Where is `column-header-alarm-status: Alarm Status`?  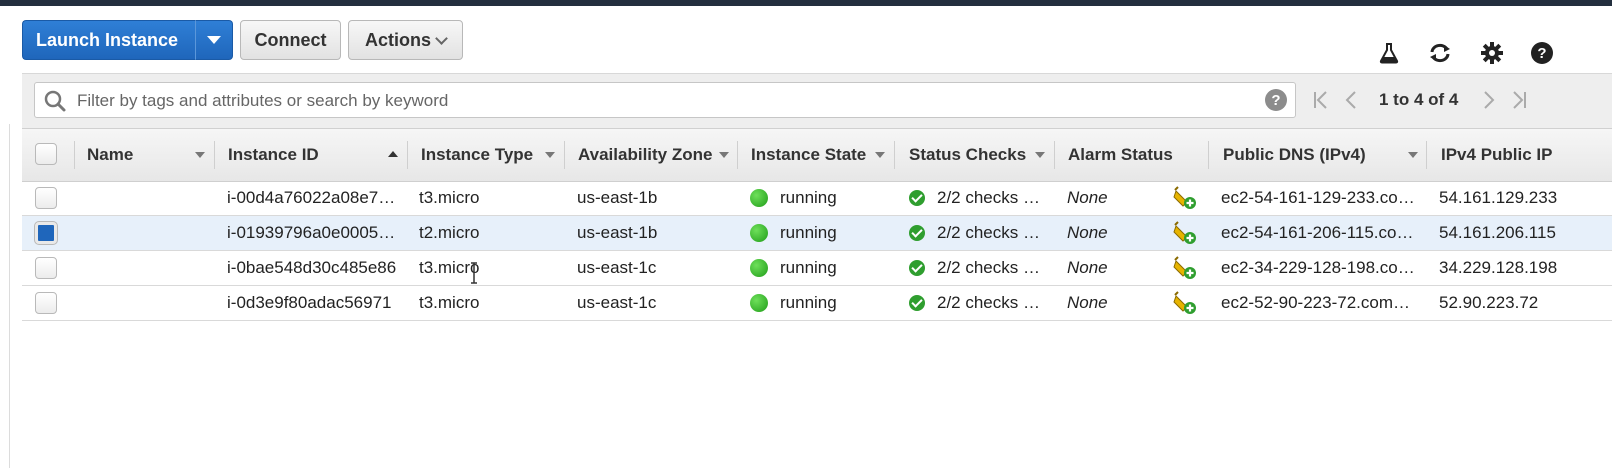
column-header-alarm-status: Alarm Status is located at coordinates (1120, 155).